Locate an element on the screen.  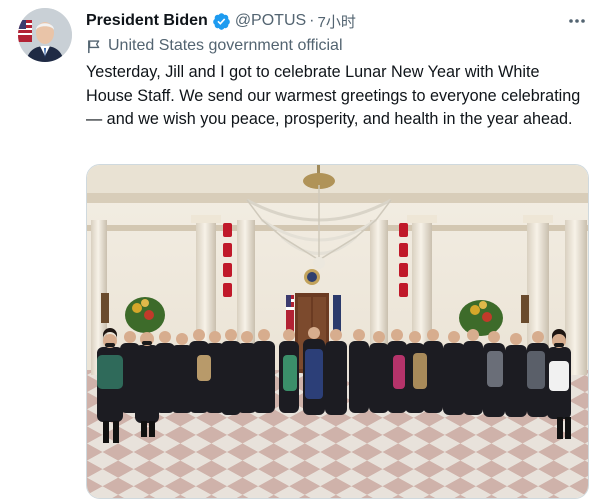
display-name: President Biden is located at coordinates (147, 21).